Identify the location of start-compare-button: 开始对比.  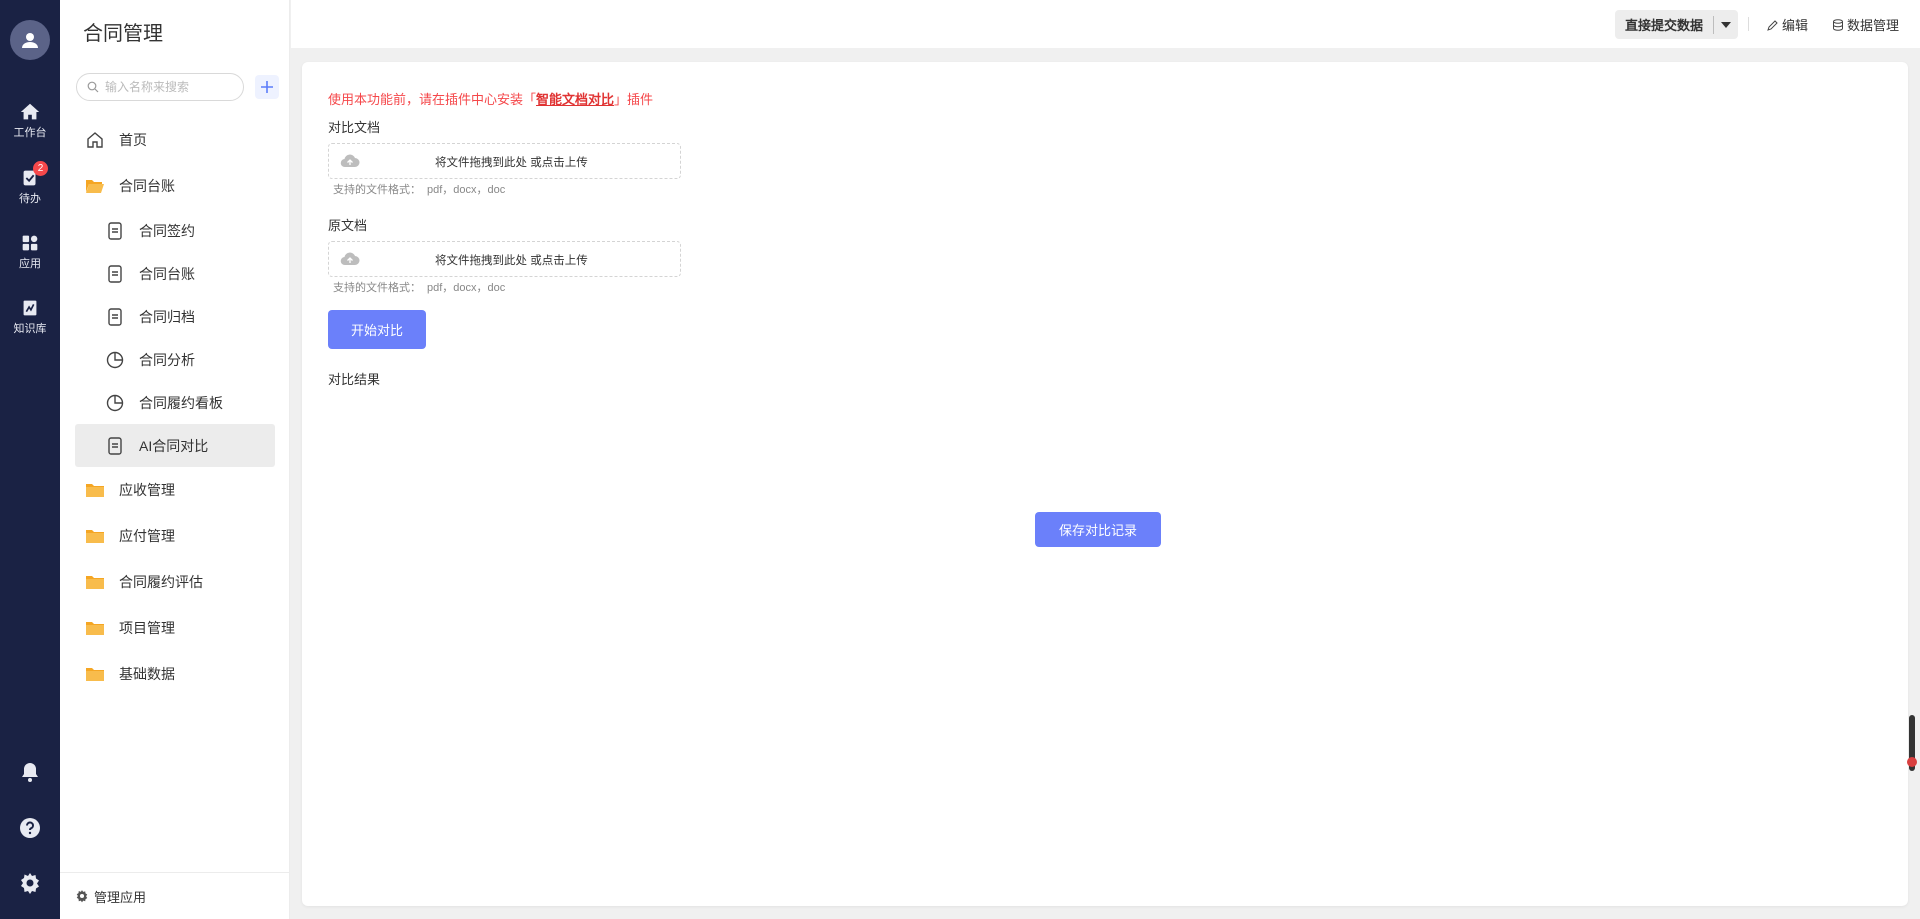
(377, 329).